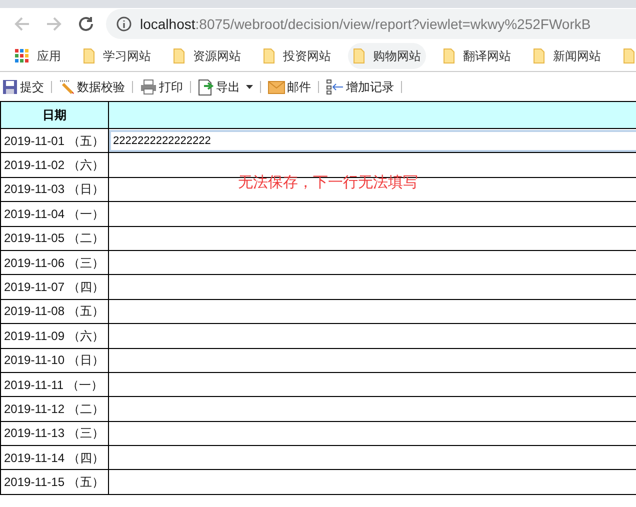 This screenshot has height=507, width=636. Describe the element at coordinates (54, 458) in the screenshot. I see `date-cell: 2019-11-14 （四）` at that location.